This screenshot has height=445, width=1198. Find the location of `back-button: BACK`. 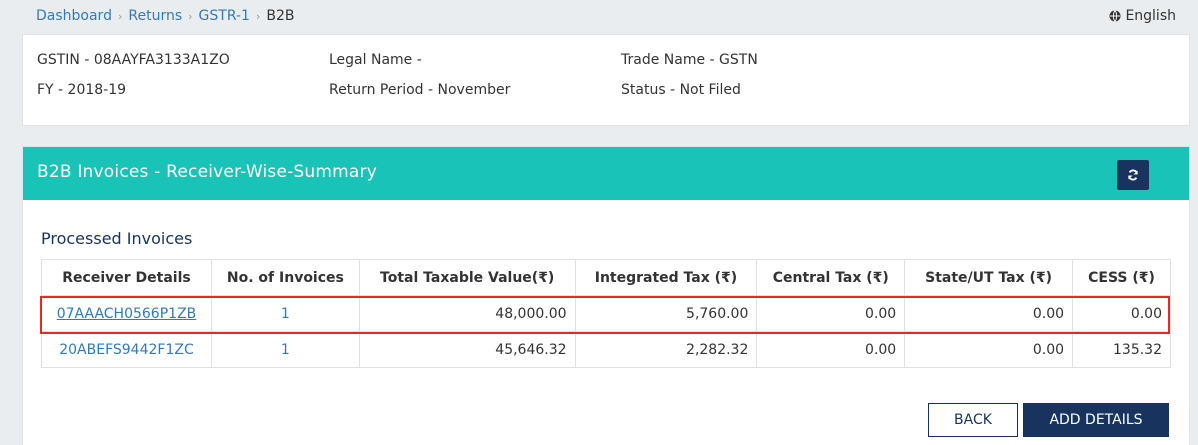

back-button: BACK is located at coordinates (973, 420).